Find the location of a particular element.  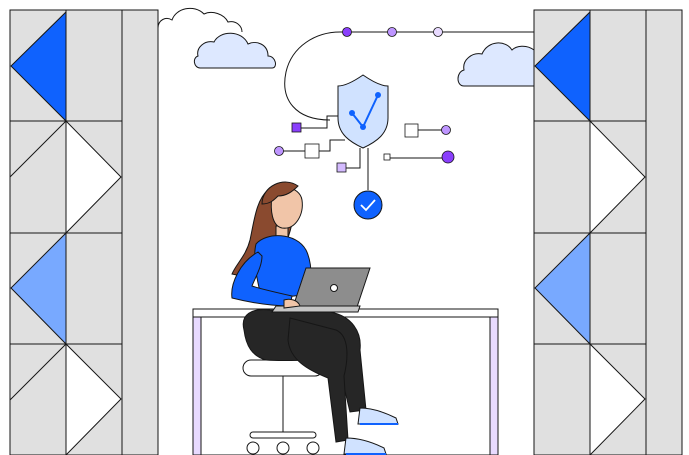

cloud-icon is located at coordinates (496, 64).